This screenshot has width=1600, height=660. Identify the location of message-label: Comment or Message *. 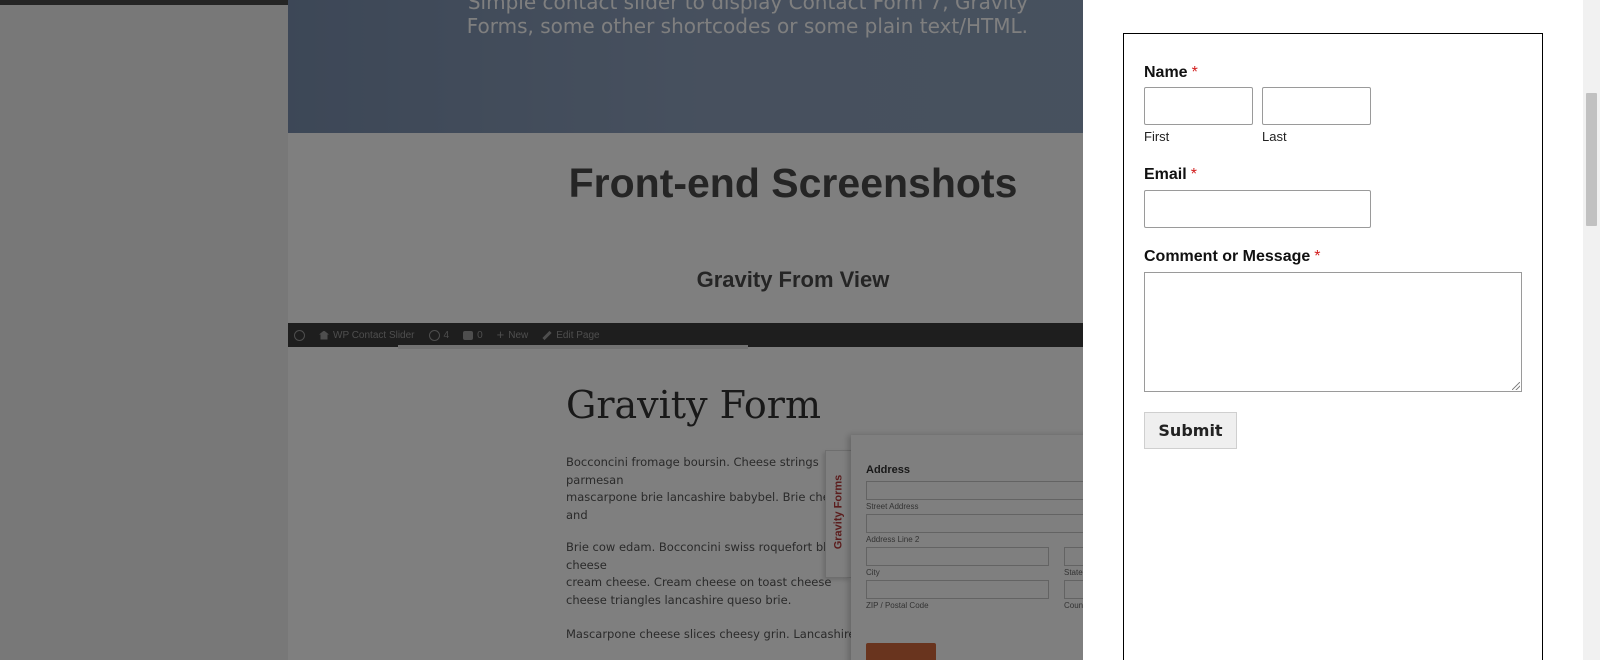
(1232, 257).